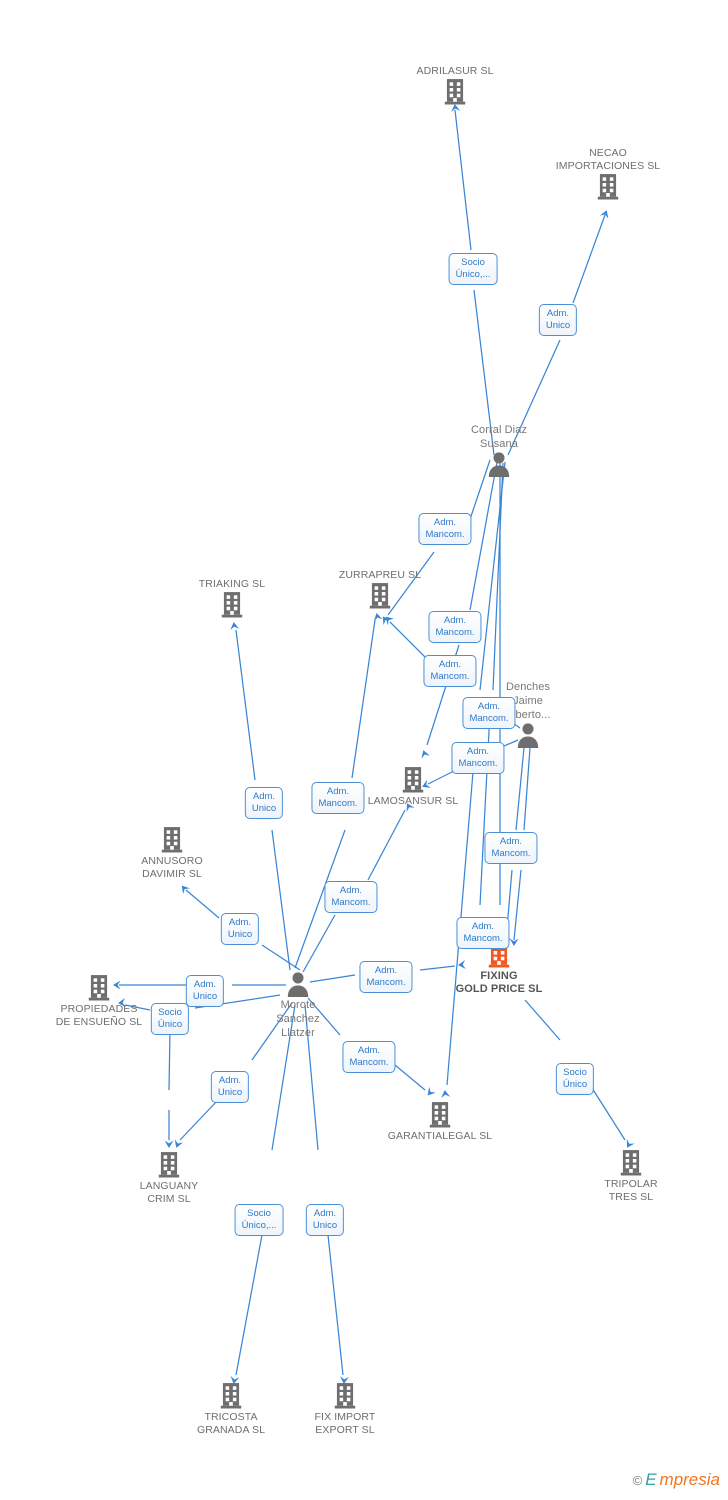 The image size is (728, 1500). I want to click on node-fiximport: FIX IMPORT EXPORT SL, so click(345, 1409).